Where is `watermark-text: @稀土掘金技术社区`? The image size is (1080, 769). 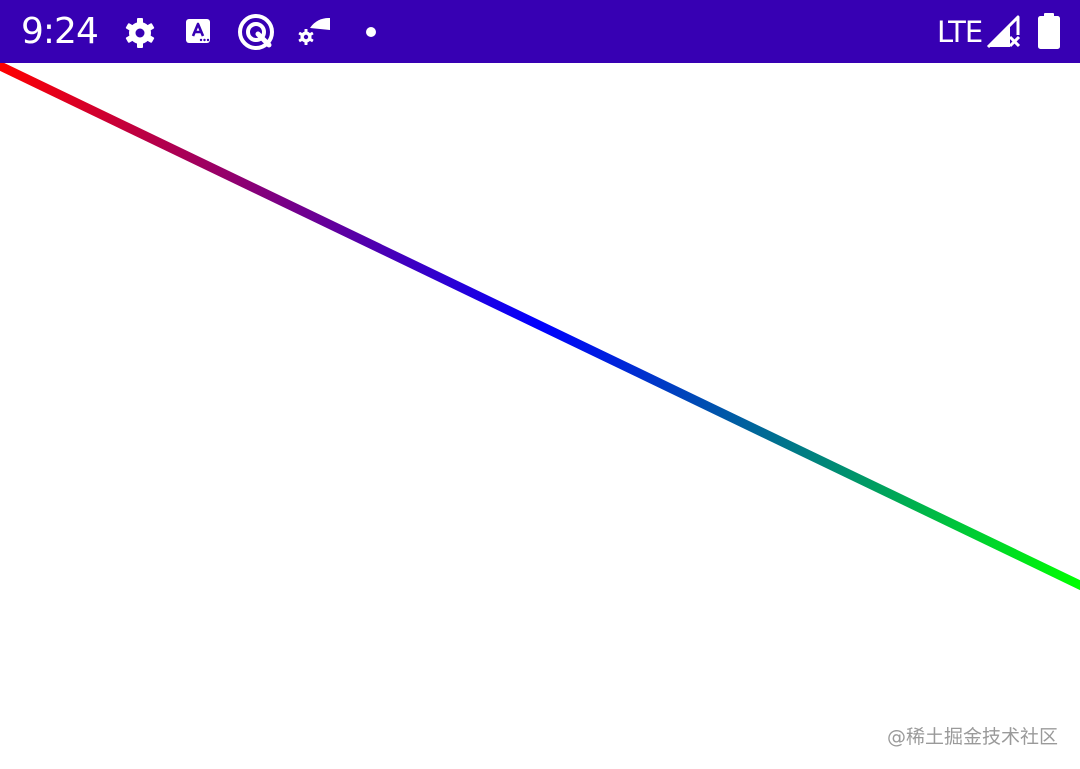
watermark-text: @稀土掘金技术社区 is located at coordinates (972, 737).